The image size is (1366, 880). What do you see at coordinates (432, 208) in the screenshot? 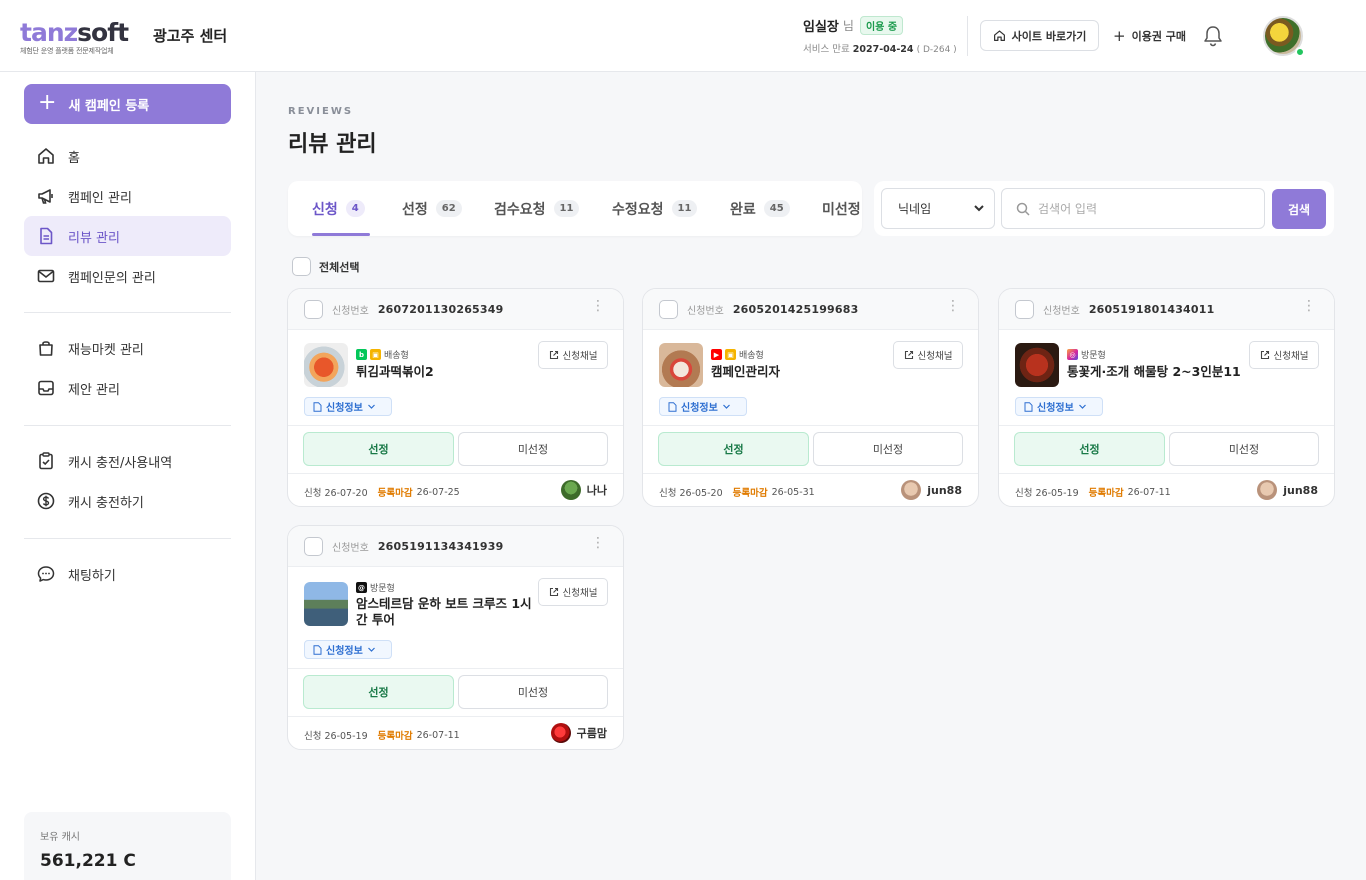
I see `tab-selected: 선정 62` at bounding box center [432, 208].